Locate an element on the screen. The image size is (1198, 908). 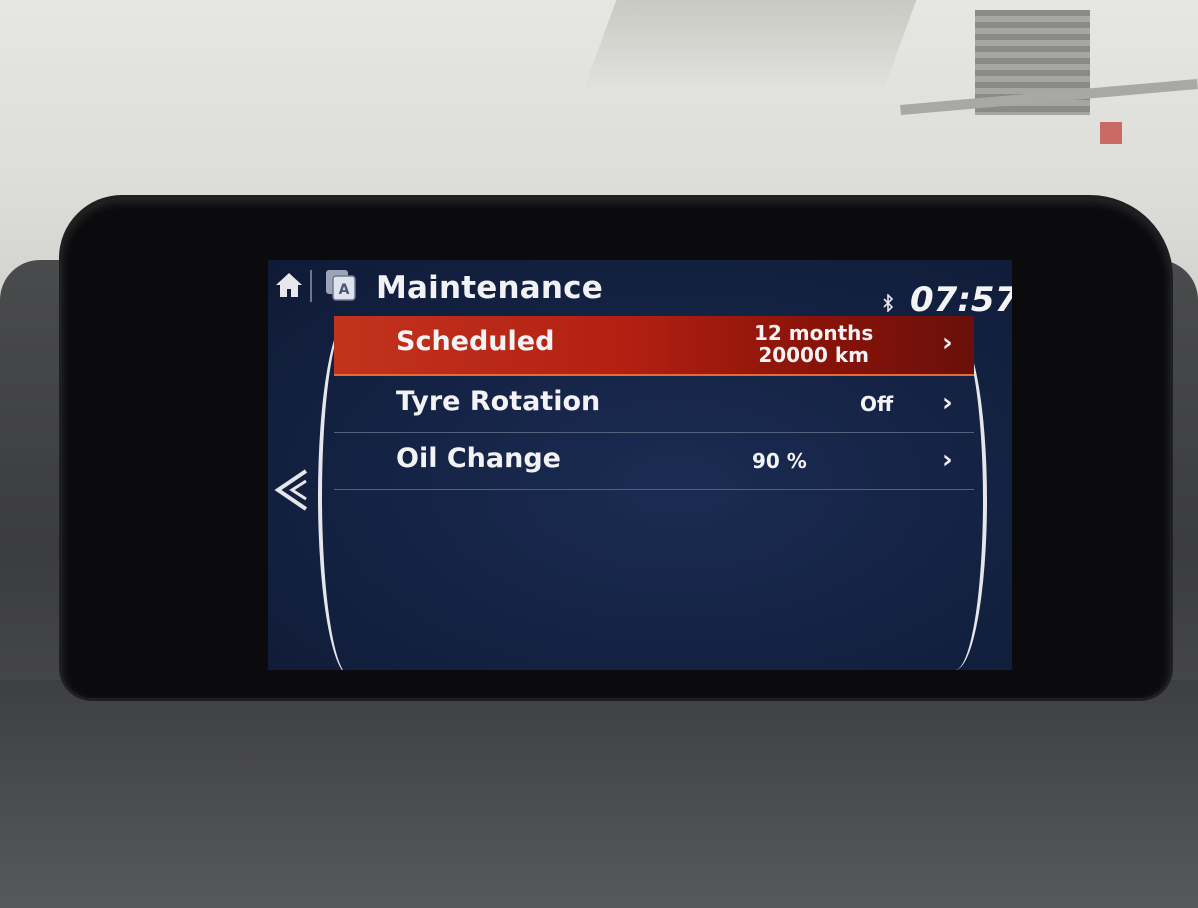
menu-item-value: Off is located at coordinates (877, 404).